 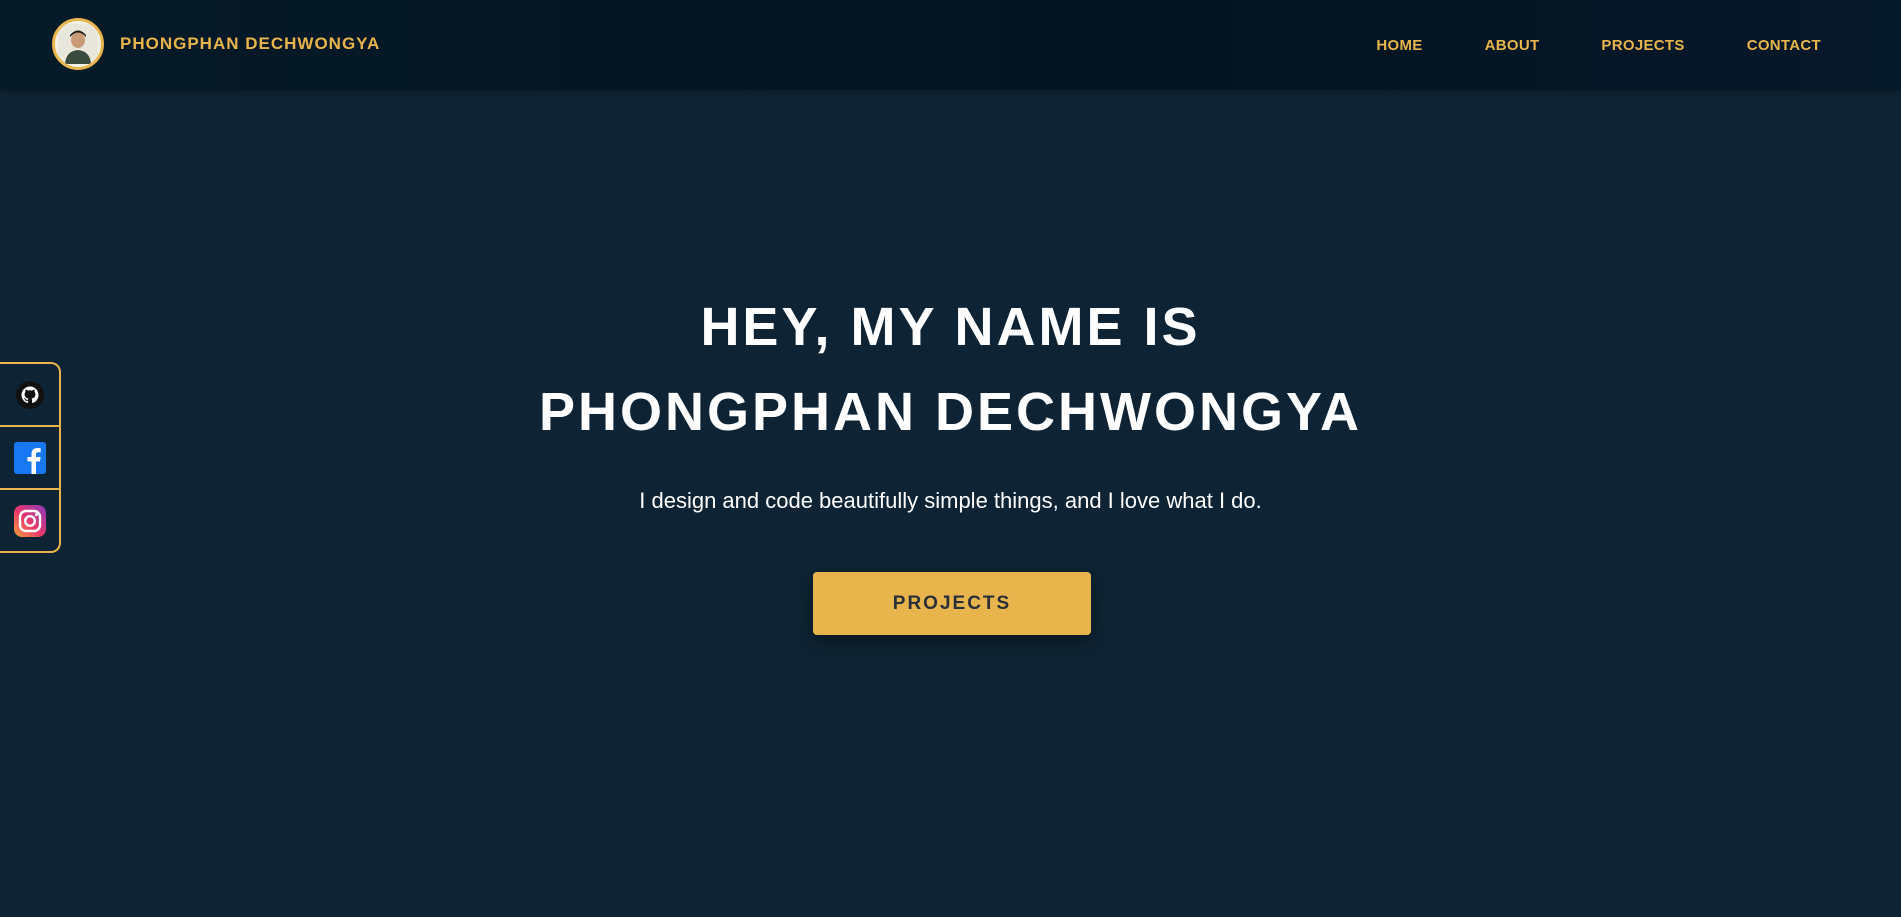 I want to click on nav-about: ABOUT, so click(x=1512, y=45).